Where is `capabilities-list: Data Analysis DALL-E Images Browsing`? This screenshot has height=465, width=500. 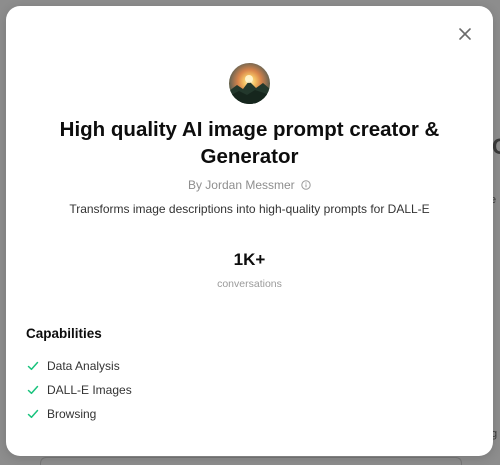 capabilities-list: Data Analysis DALL-E Images Browsing is located at coordinates (79, 390).